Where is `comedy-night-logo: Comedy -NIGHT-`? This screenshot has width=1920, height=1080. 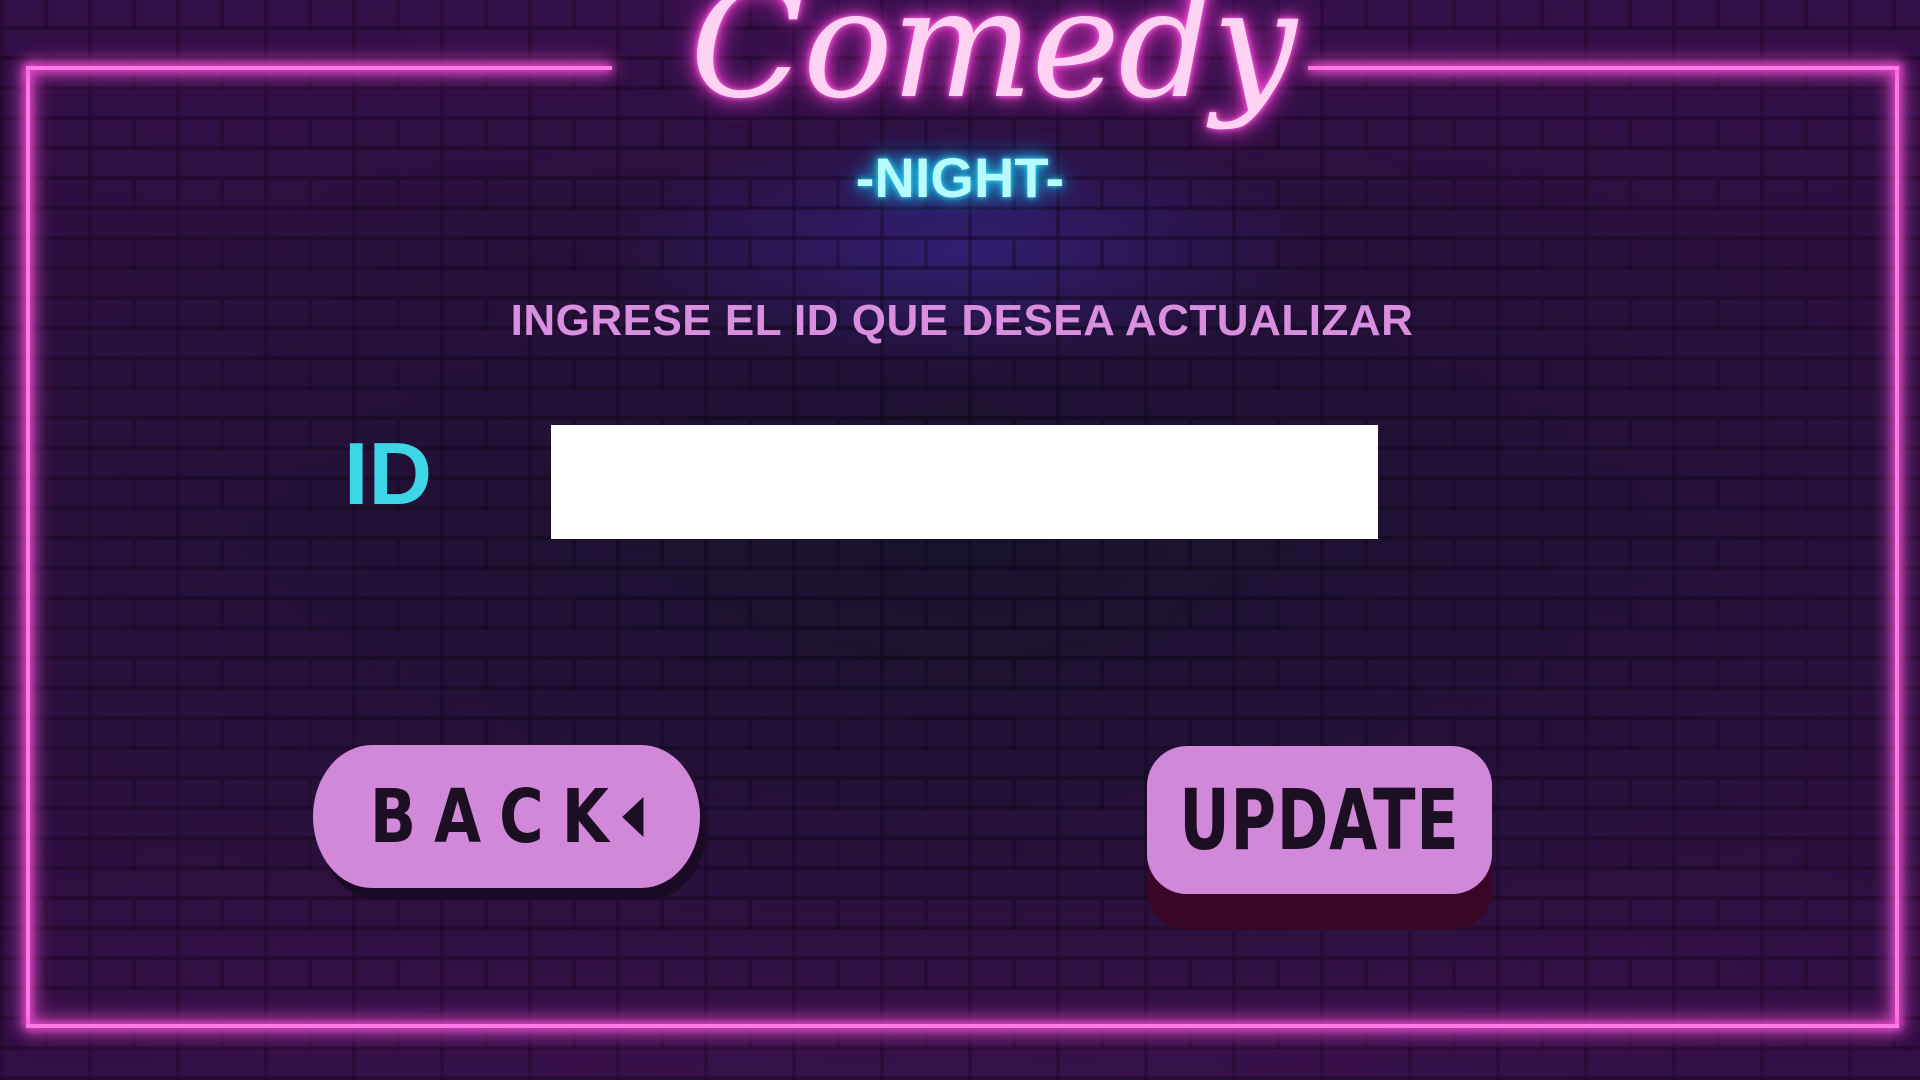
comedy-night-logo: Comedy -NIGHT- is located at coordinates (993, 120).